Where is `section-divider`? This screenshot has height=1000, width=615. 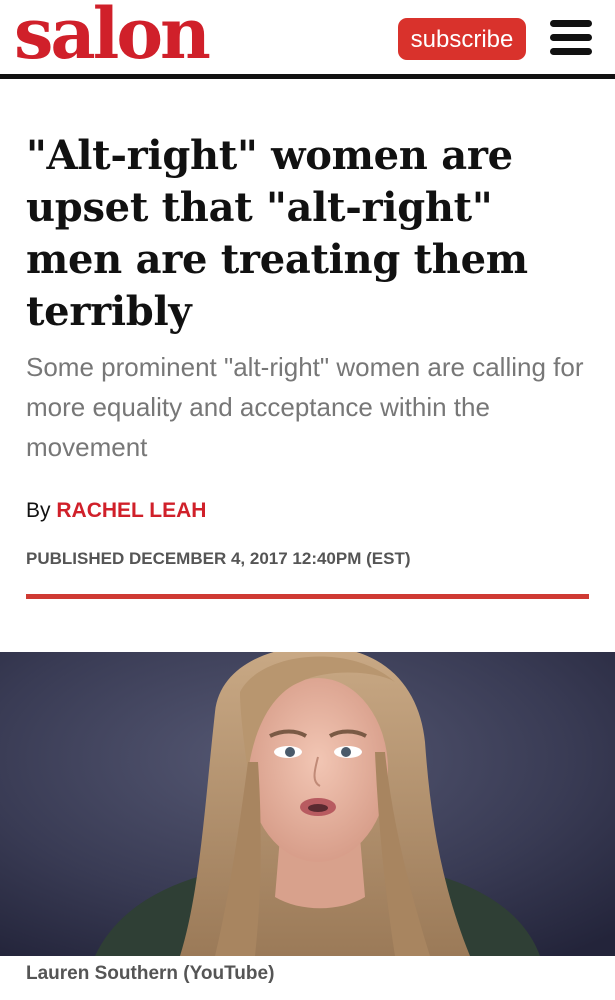 section-divider is located at coordinates (307, 596).